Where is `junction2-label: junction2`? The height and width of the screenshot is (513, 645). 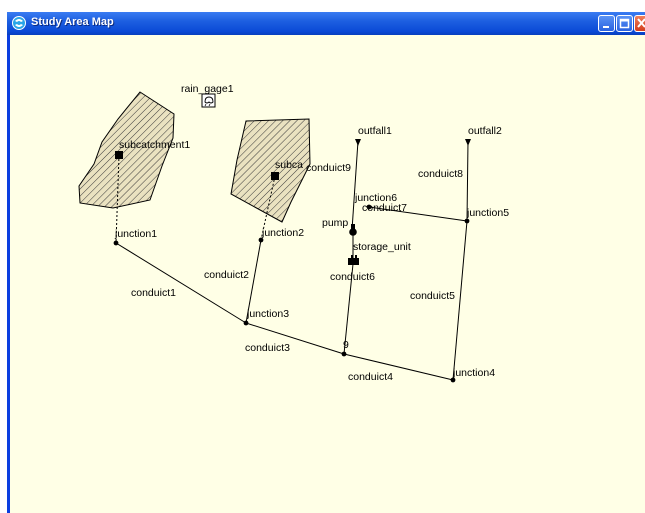 junction2-label: junction2 is located at coordinates (282, 233).